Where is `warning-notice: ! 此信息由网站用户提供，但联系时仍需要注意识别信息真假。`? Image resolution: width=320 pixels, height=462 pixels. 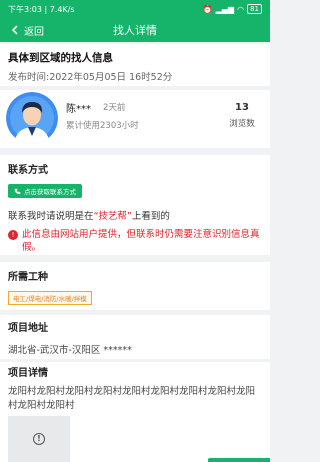
warning-notice: ! 此信息由网站用户提供，但联系时仍需要注意识别信息真假。 is located at coordinates (135, 241).